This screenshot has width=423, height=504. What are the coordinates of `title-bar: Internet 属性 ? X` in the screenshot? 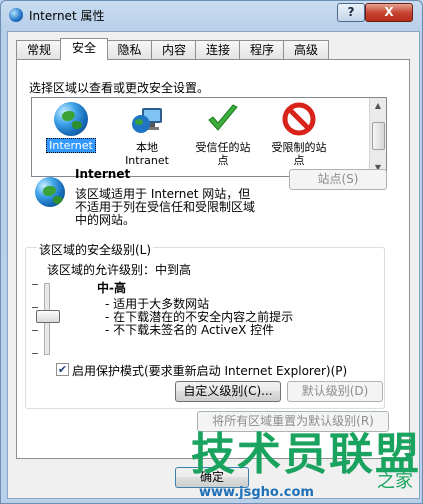 It's located at (211, 16).